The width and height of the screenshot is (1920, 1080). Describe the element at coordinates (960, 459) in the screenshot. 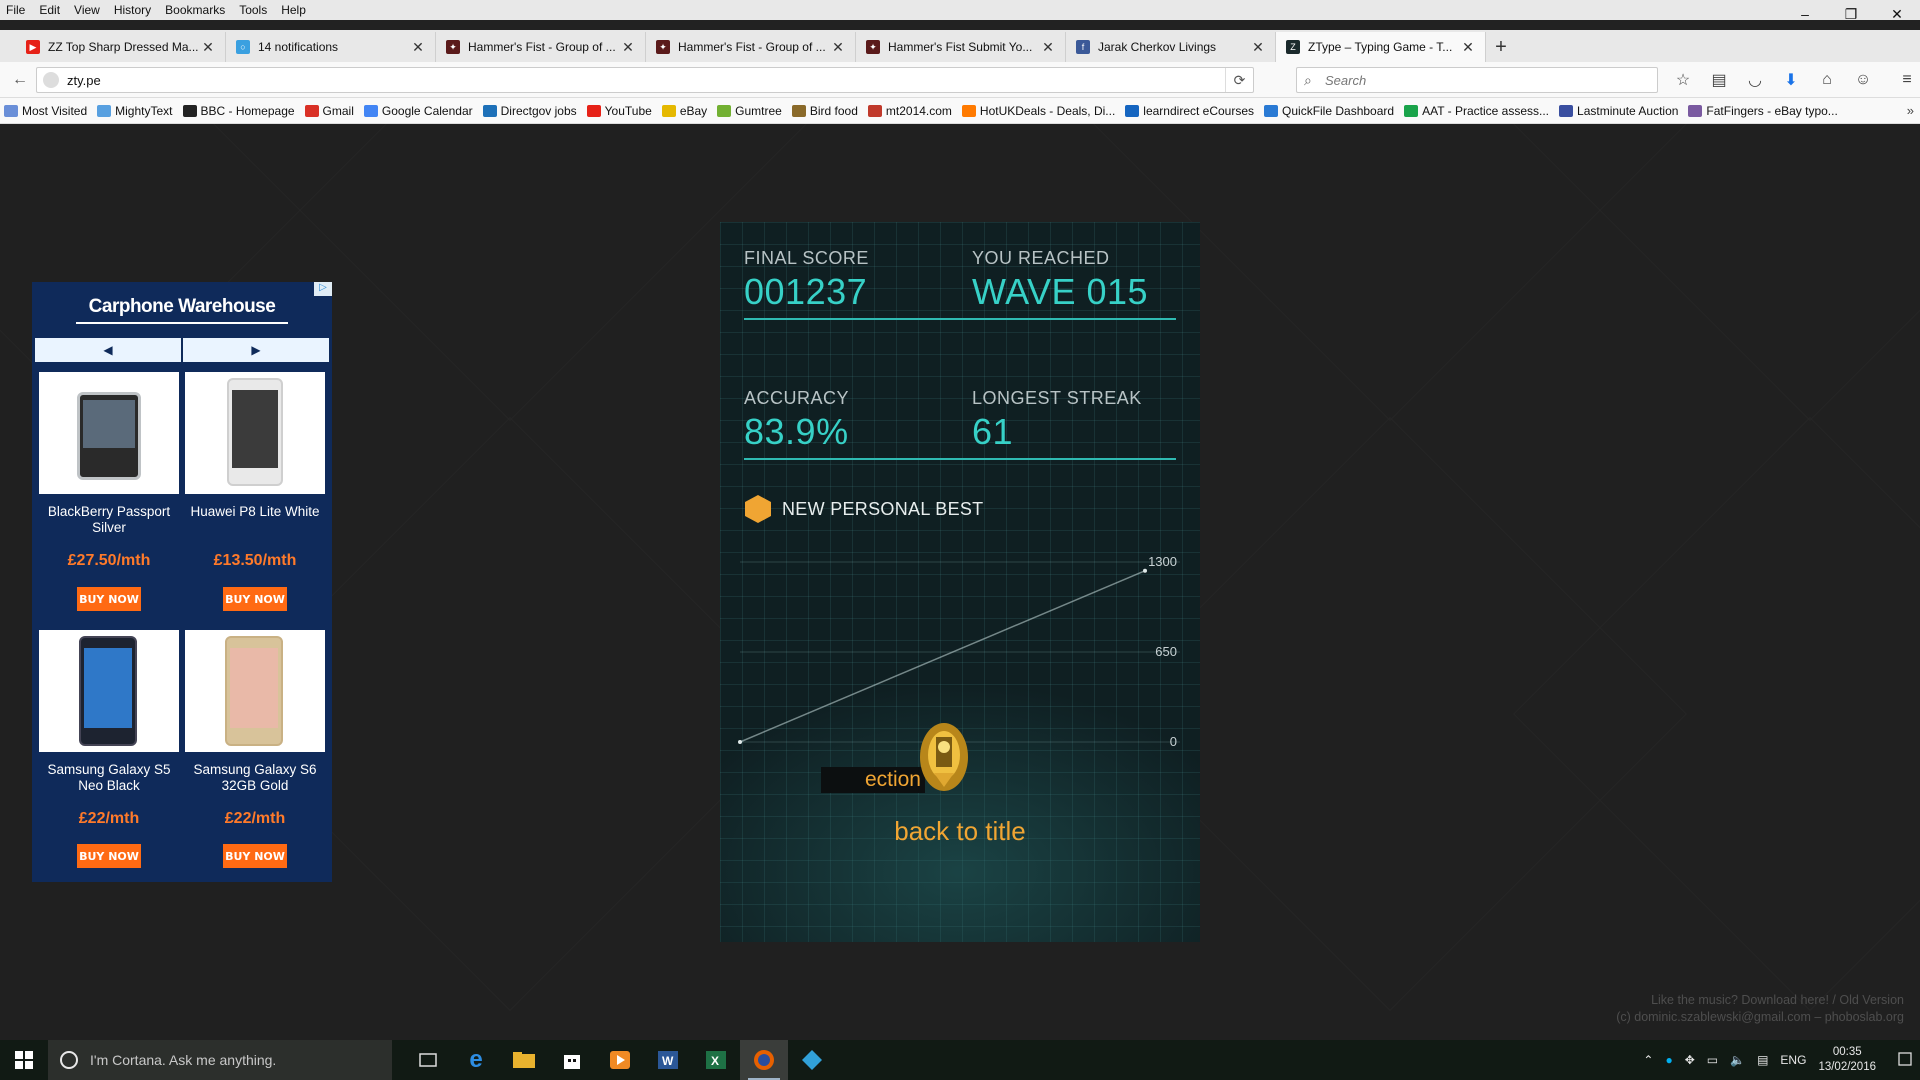

I see `stat-separator` at that location.